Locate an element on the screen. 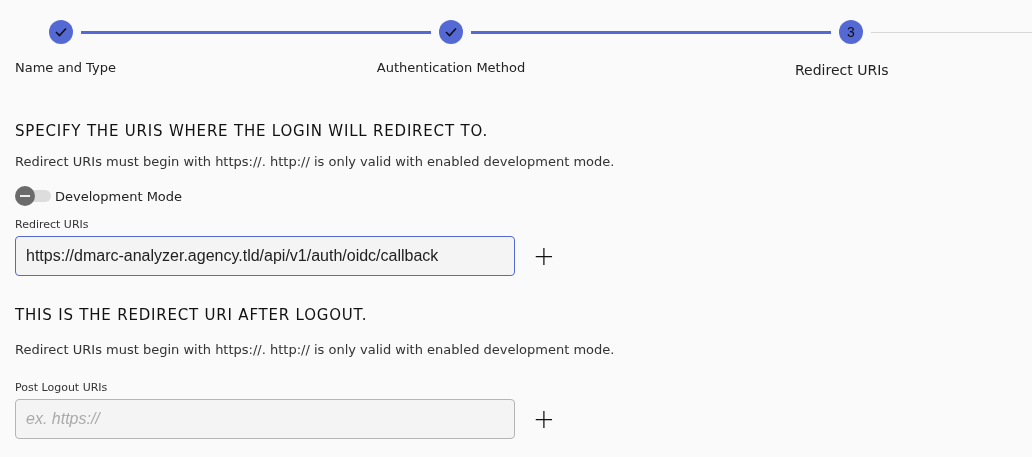  field-label: Post Logout URIs is located at coordinates (62, 387).